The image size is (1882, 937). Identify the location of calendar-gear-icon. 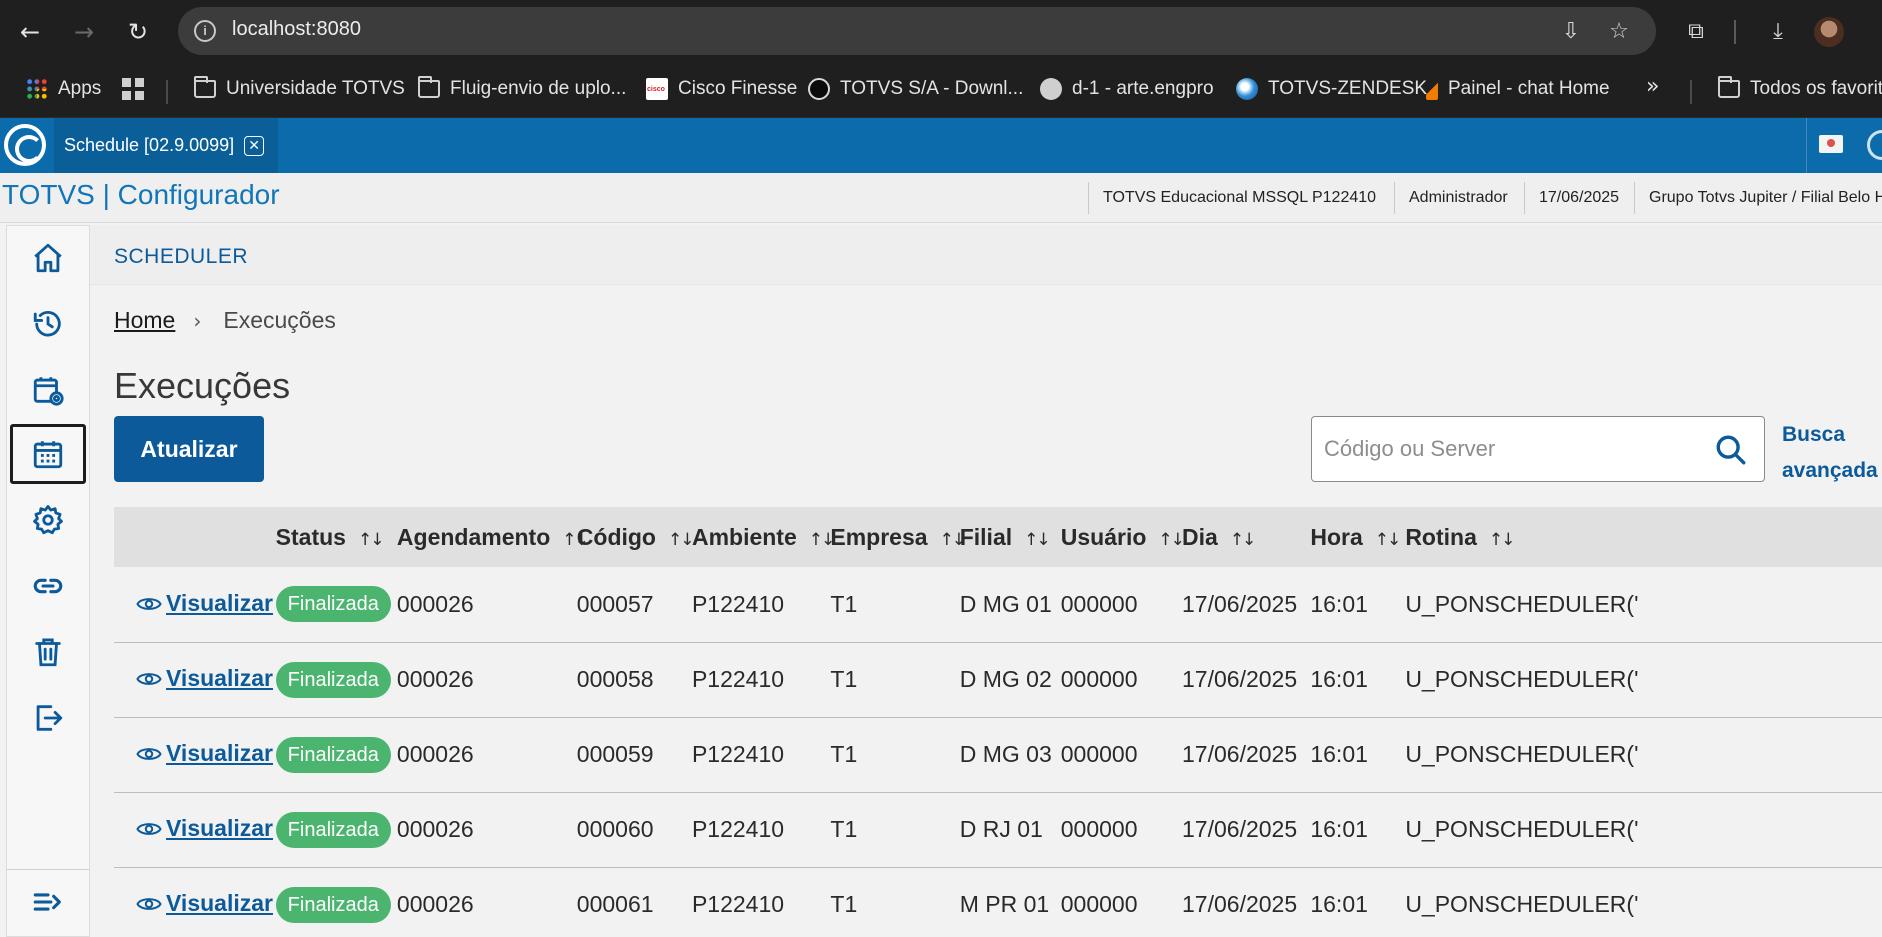
(48, 391).